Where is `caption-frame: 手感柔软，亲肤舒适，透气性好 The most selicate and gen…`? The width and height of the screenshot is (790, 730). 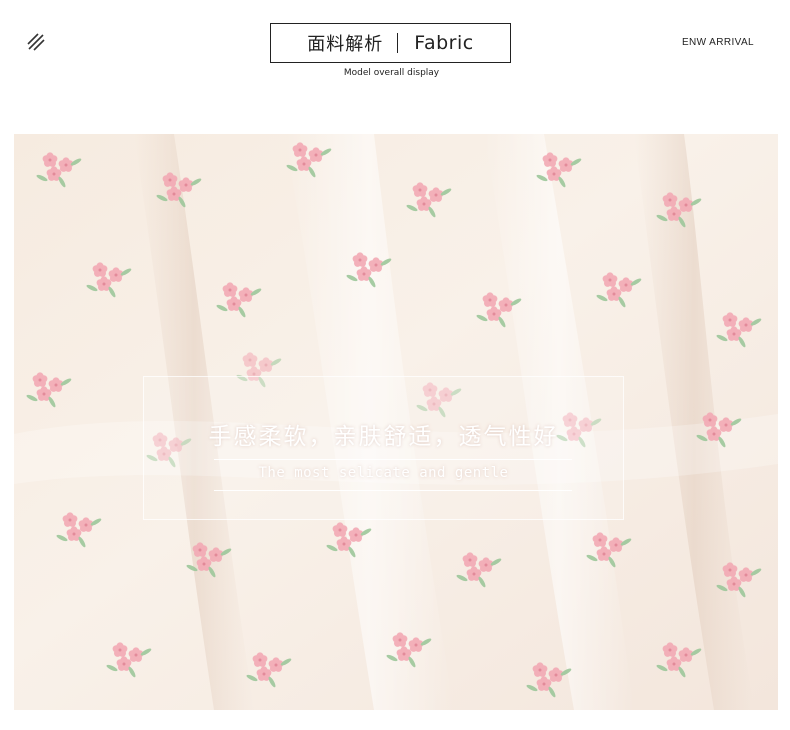
caption-frame: 手感柔软，亲肤舒适，透气性好 The most selicate and gen… is located at coordinates (383, 448).